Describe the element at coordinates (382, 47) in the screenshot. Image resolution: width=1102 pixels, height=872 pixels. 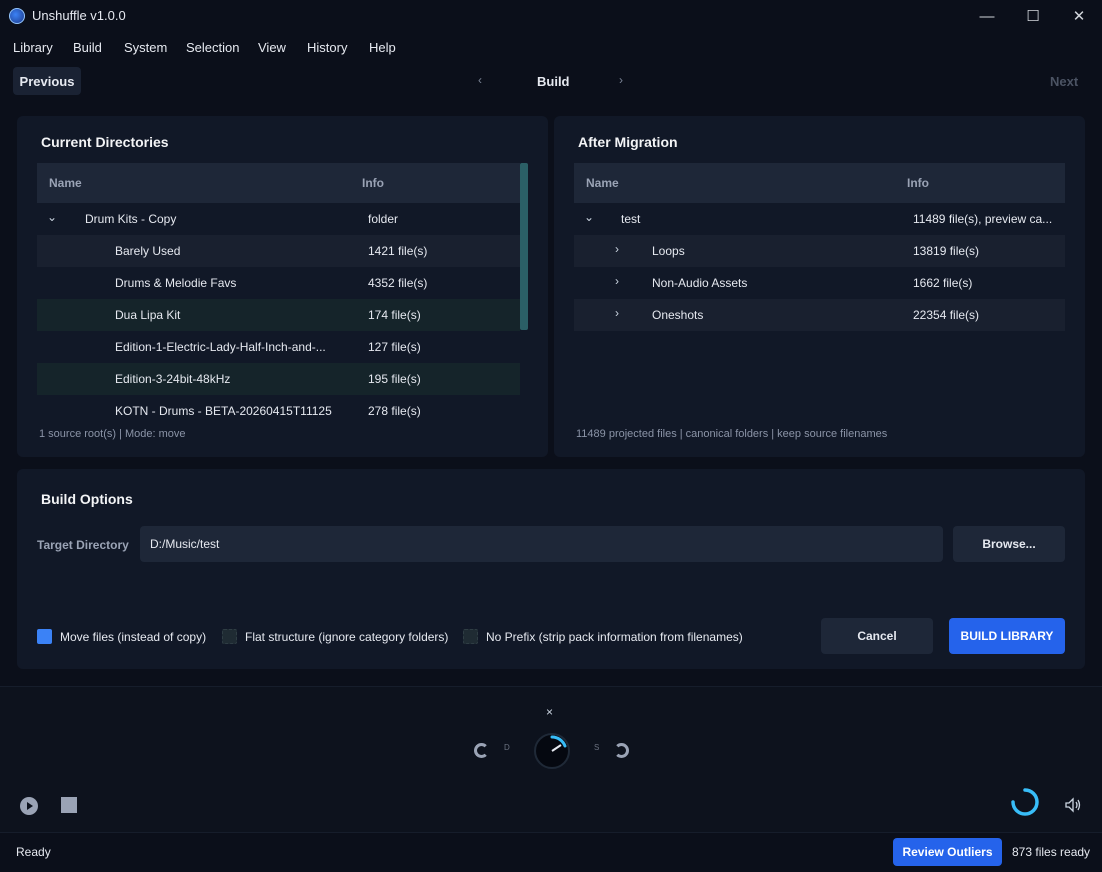
I see `menu-help: Help` at that location.